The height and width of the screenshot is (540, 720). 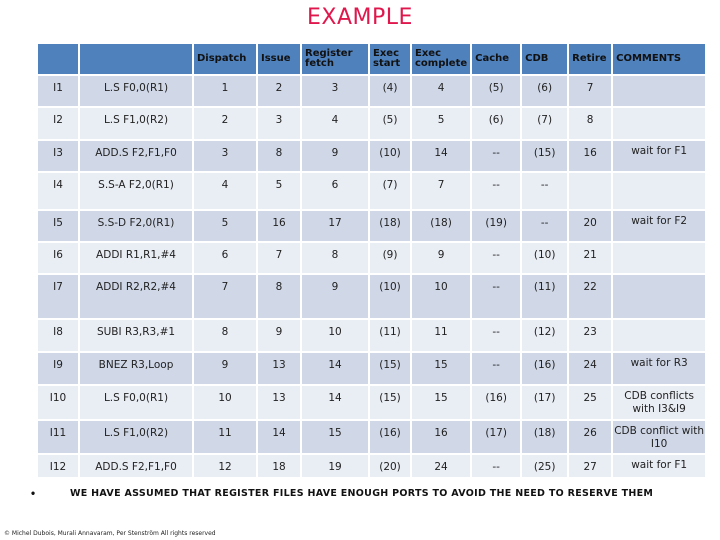 I want to click on column-header-exec-start: Exec start, so click(x=390, y=59).